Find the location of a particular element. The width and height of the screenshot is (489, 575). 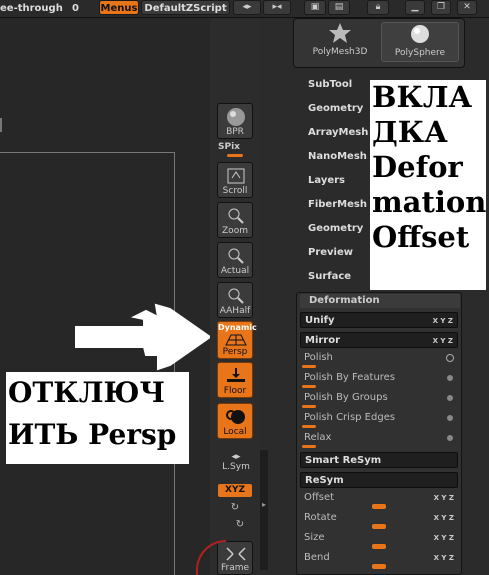

aahalf-button: AAHalf is located at coordinates (235, 300).